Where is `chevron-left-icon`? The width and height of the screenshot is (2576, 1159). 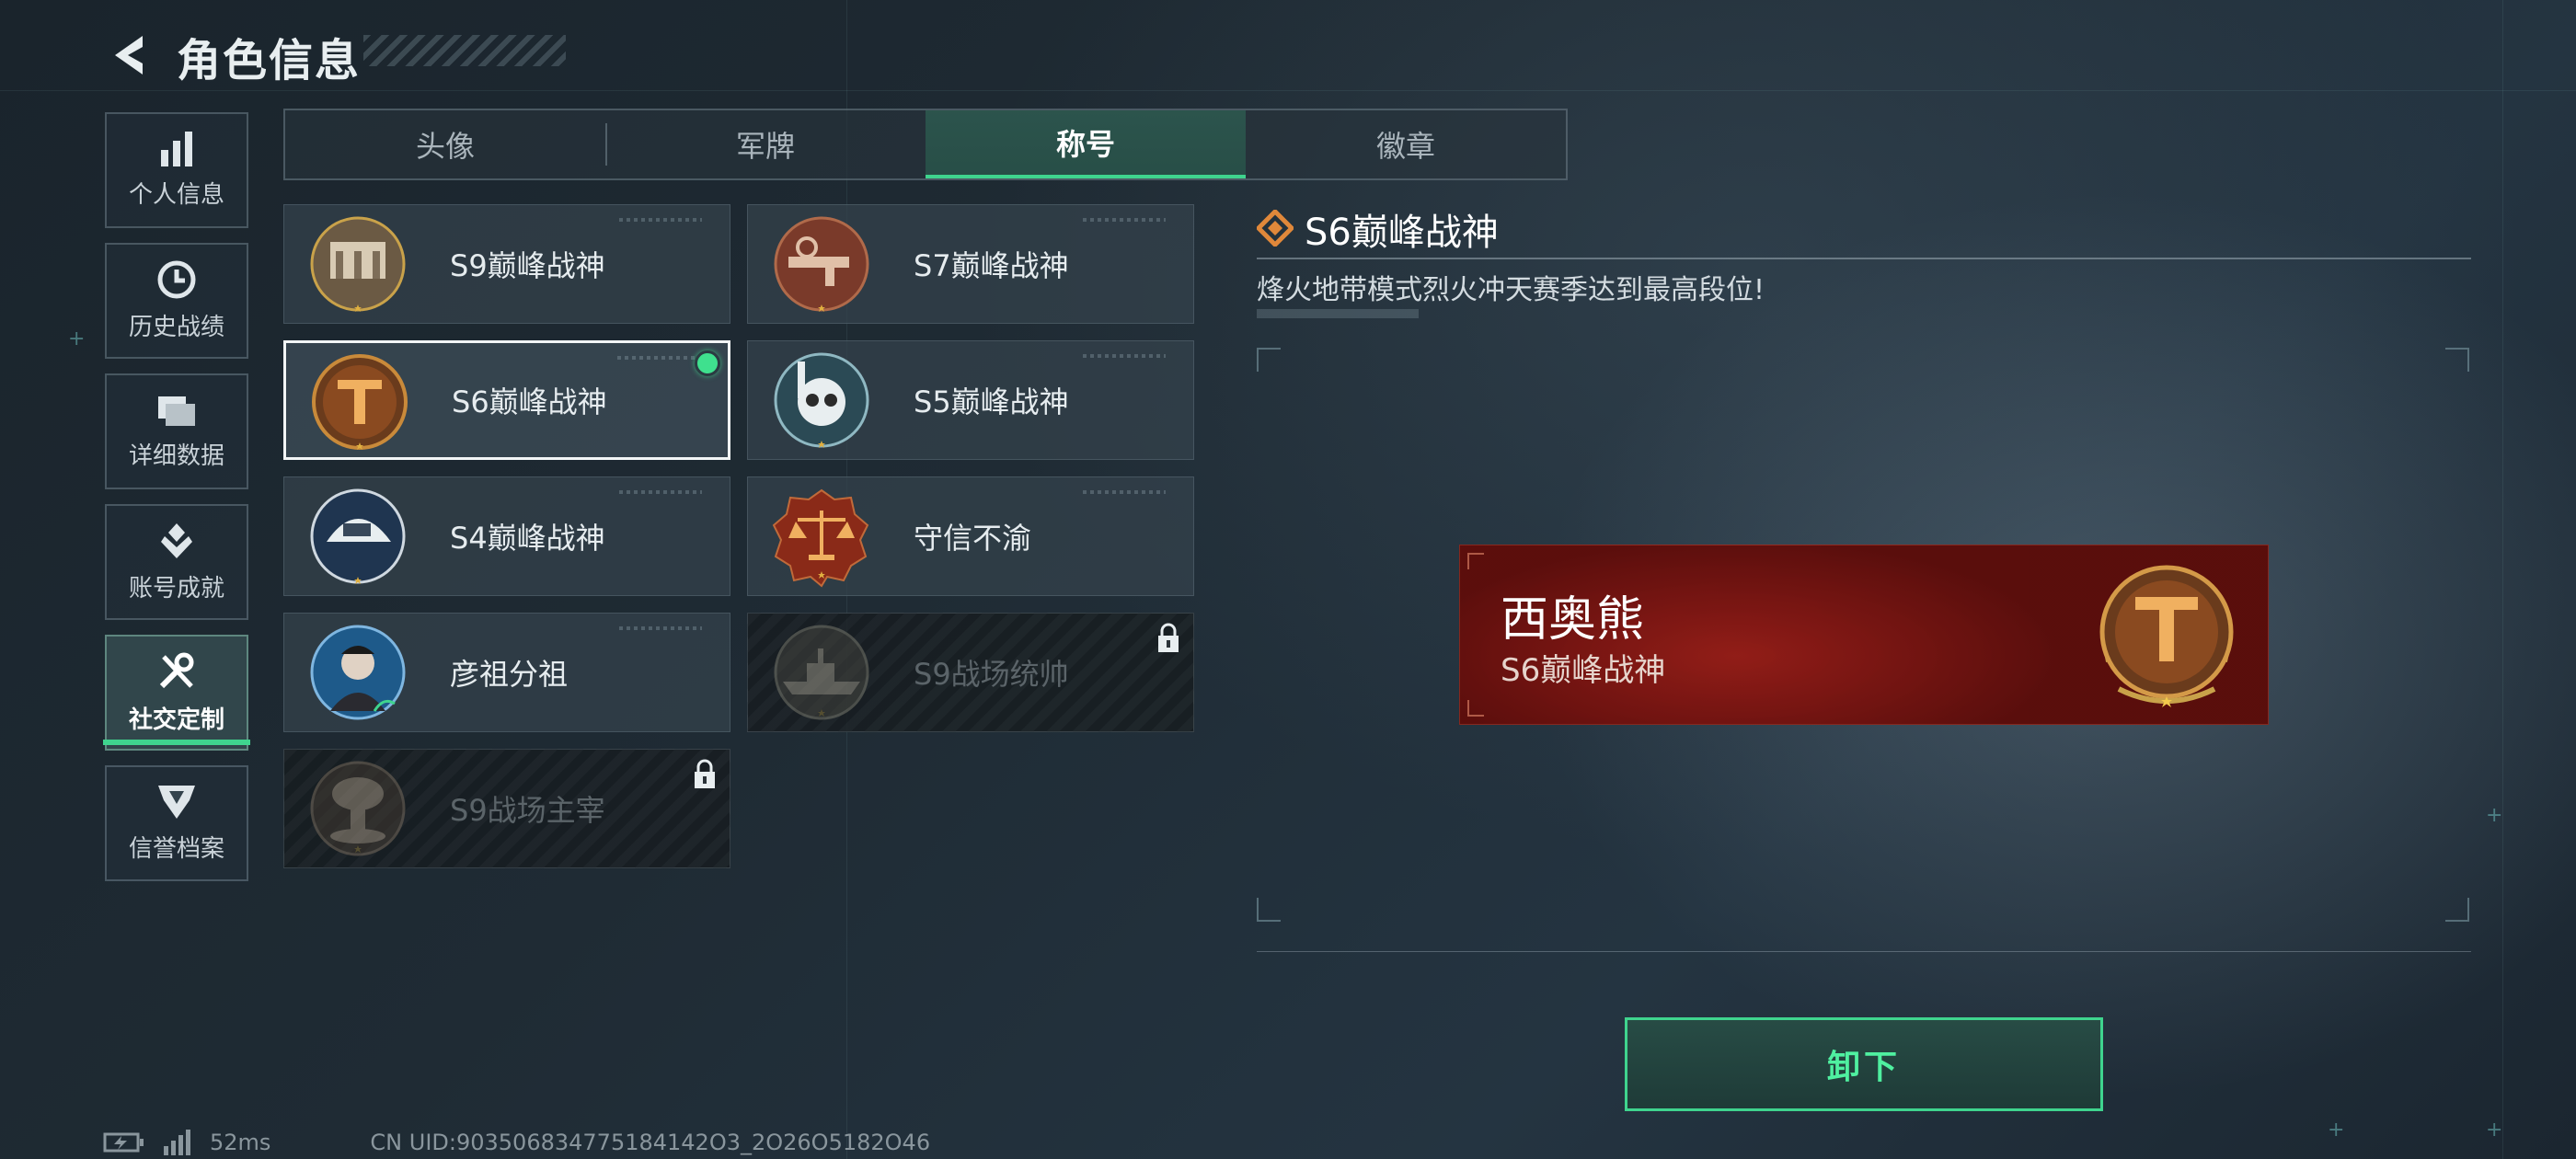 chevron-left-icon is located at coordinates (129, 55).